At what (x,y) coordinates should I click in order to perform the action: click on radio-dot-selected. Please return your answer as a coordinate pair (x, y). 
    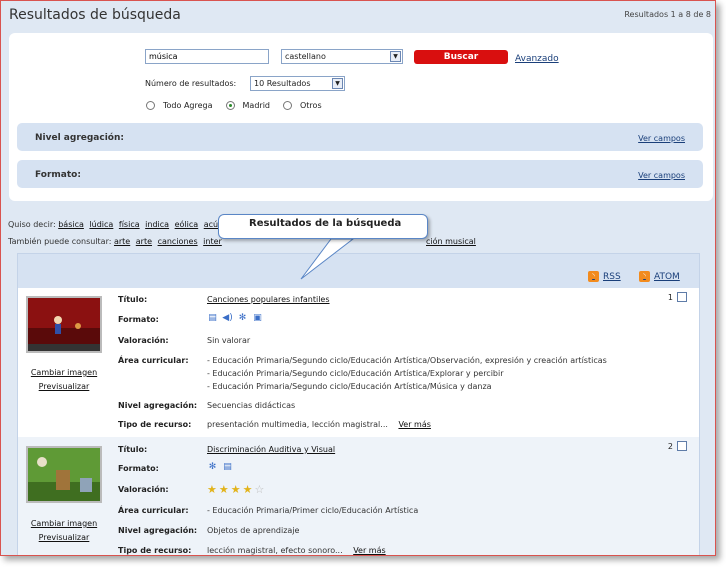
    Looking at the image, I should click on (230, 105).